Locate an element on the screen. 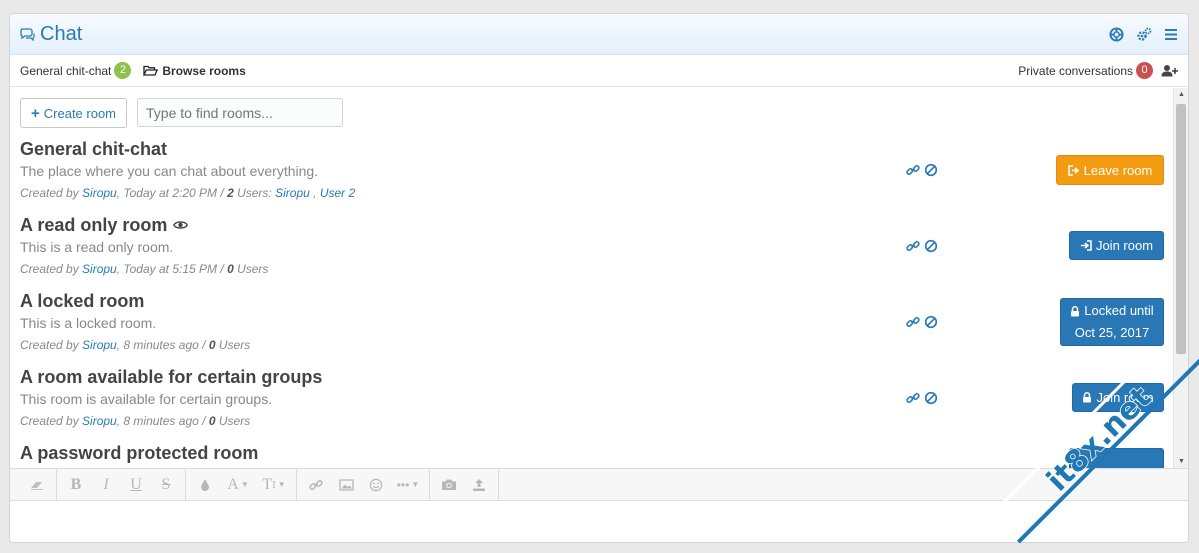  scroll-down-arrow: ▼ is located at coordinates (1181, 461).